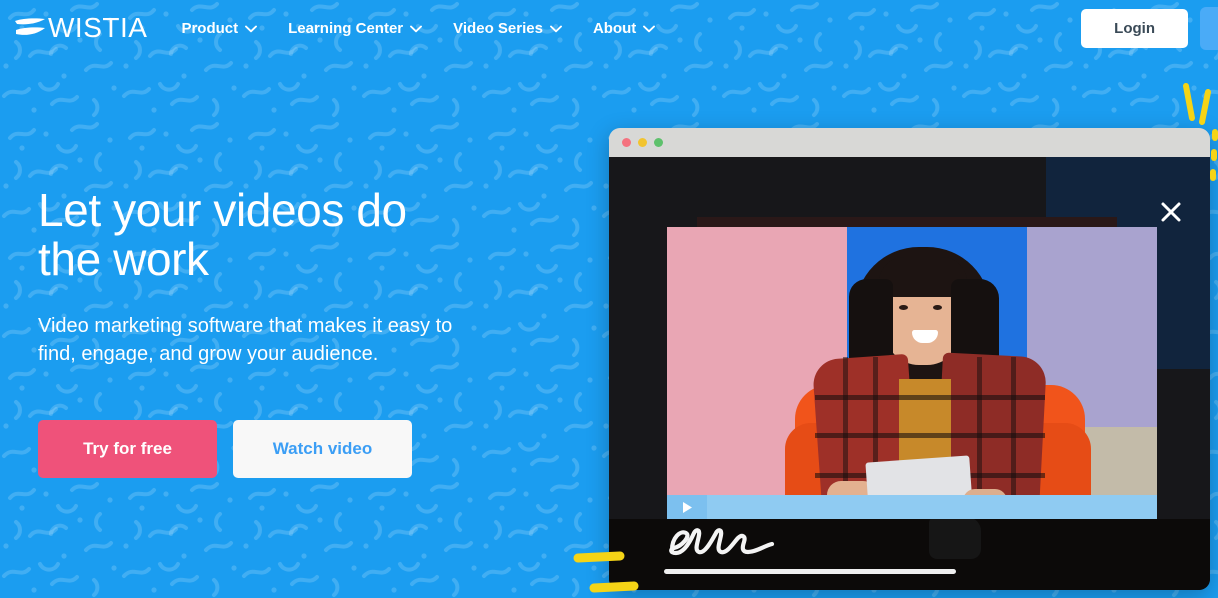 The height and width of the screenshot is (598, 1218). I want to click on watch-video-button: Watch video, so click(322, 449).